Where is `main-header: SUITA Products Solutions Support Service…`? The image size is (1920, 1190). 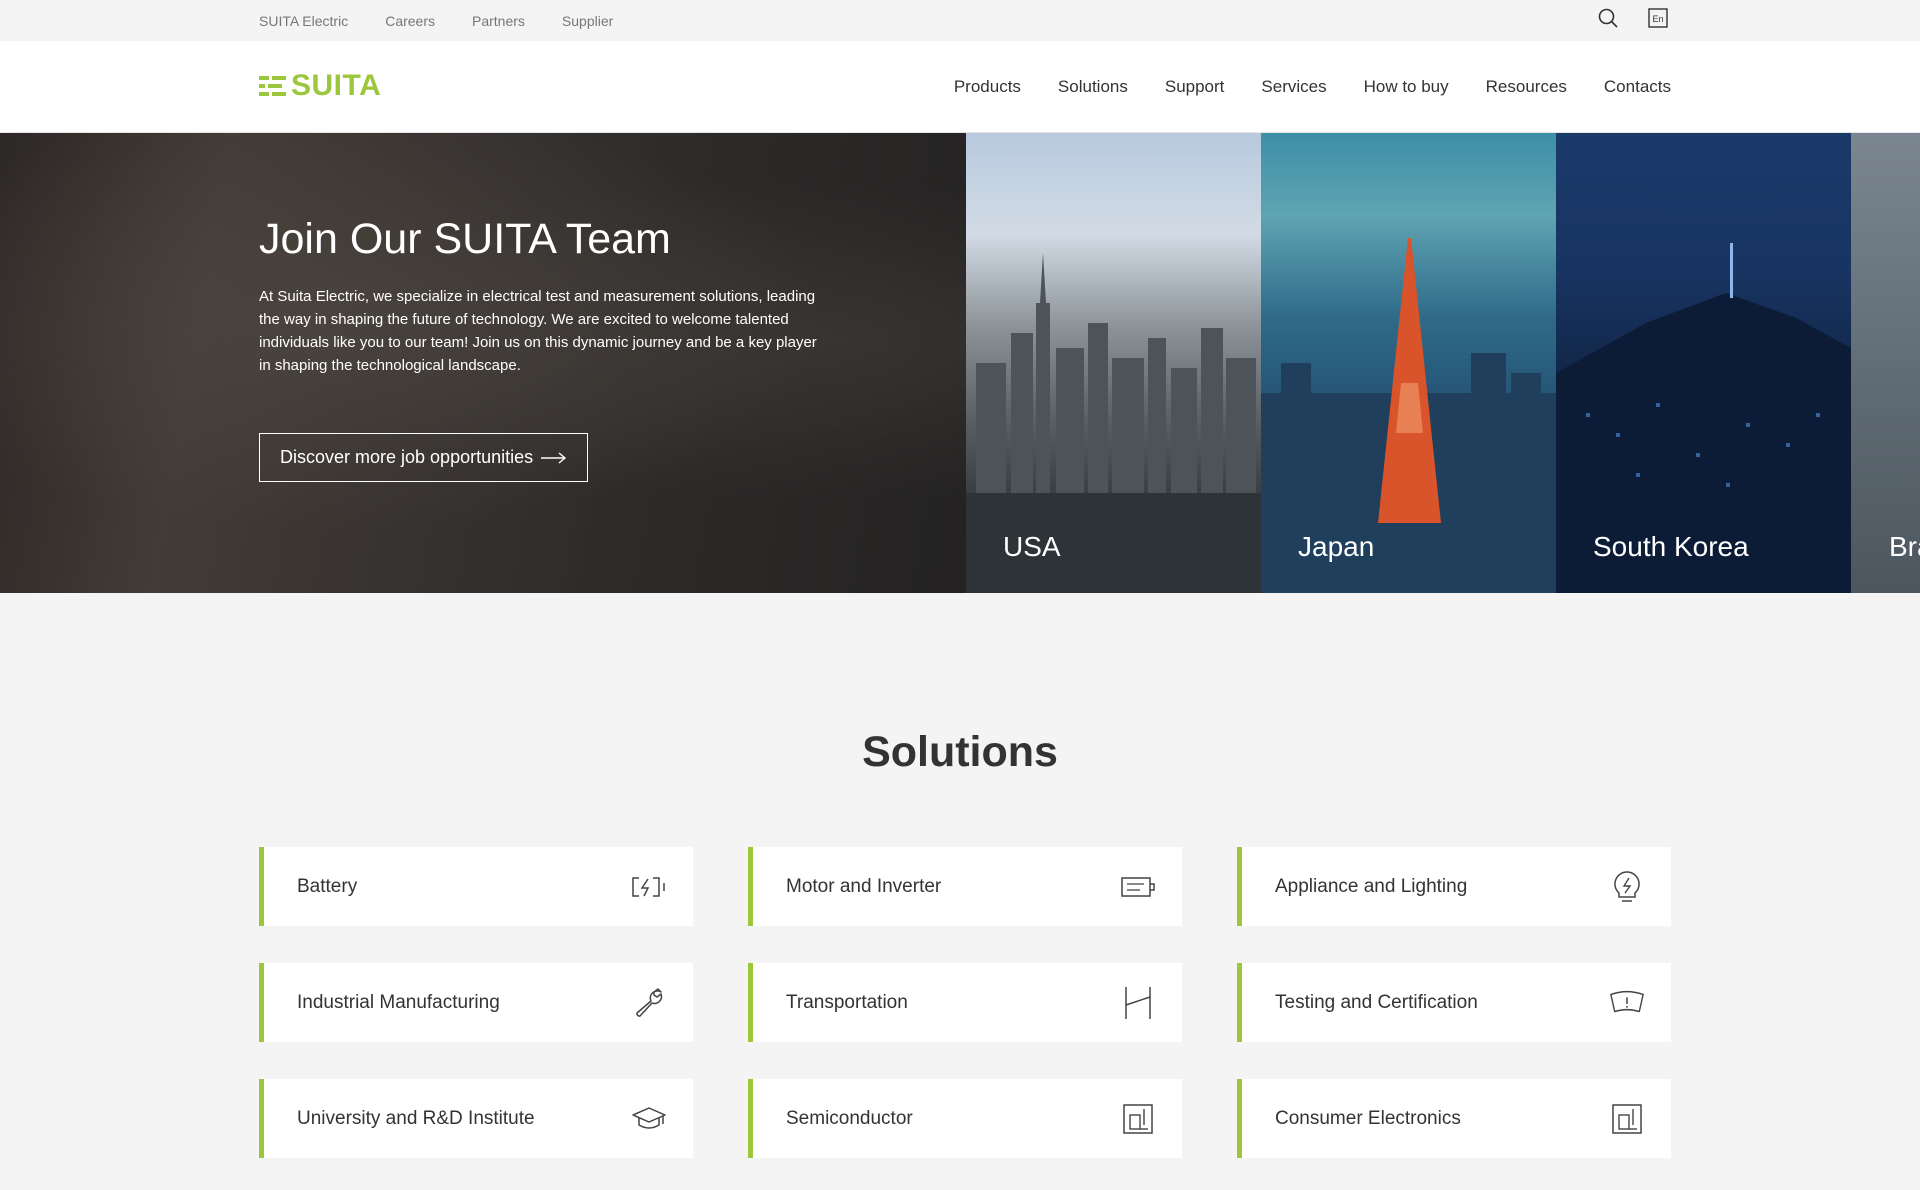 main-header: SUITA Products Solutions Support Service… is located at coordinates (960, 87).